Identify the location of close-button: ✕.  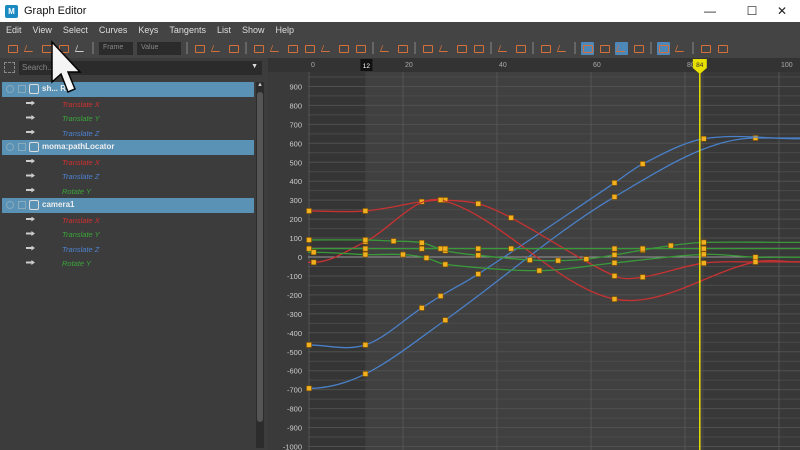
(782, 11).